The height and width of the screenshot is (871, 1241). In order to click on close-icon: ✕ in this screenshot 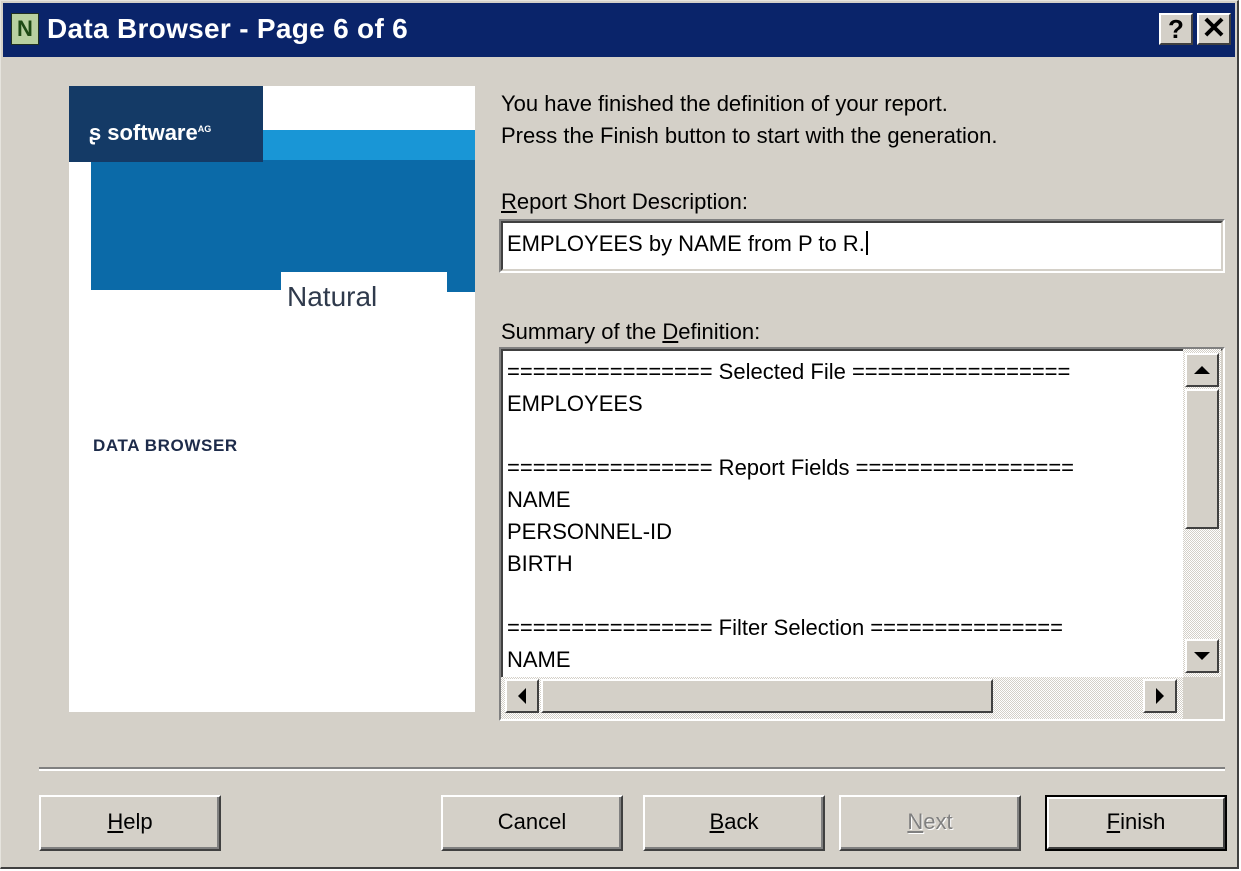, I will do `click(1214, 28)`.